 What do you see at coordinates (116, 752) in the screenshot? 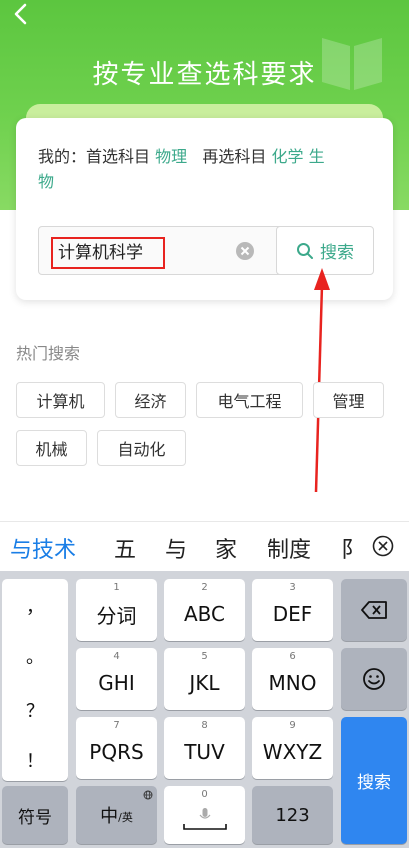
I see `key-label: PQRS` at bounding box center [116, 752].